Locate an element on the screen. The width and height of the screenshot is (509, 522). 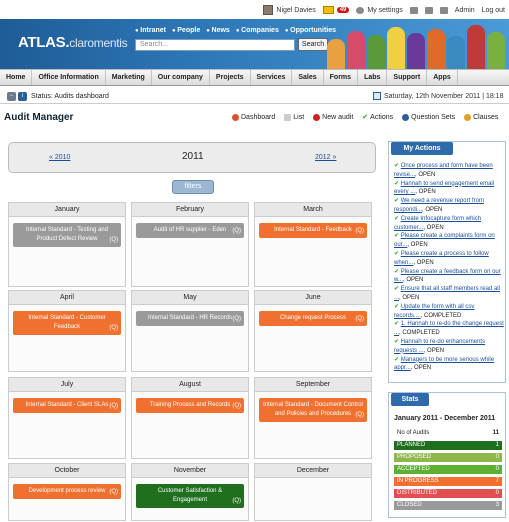
messages: 49 is located at coordinates (336, 10).